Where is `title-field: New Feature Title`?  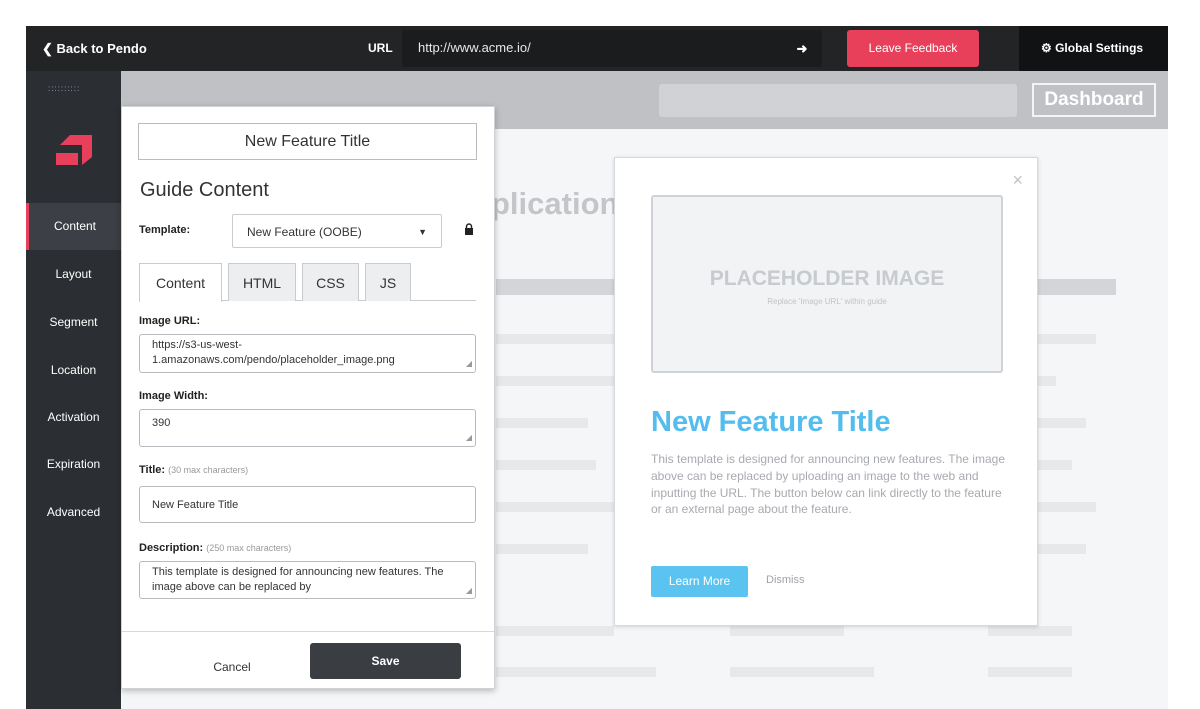 title-field: New Feature Title is located at coordinates (307, 504).